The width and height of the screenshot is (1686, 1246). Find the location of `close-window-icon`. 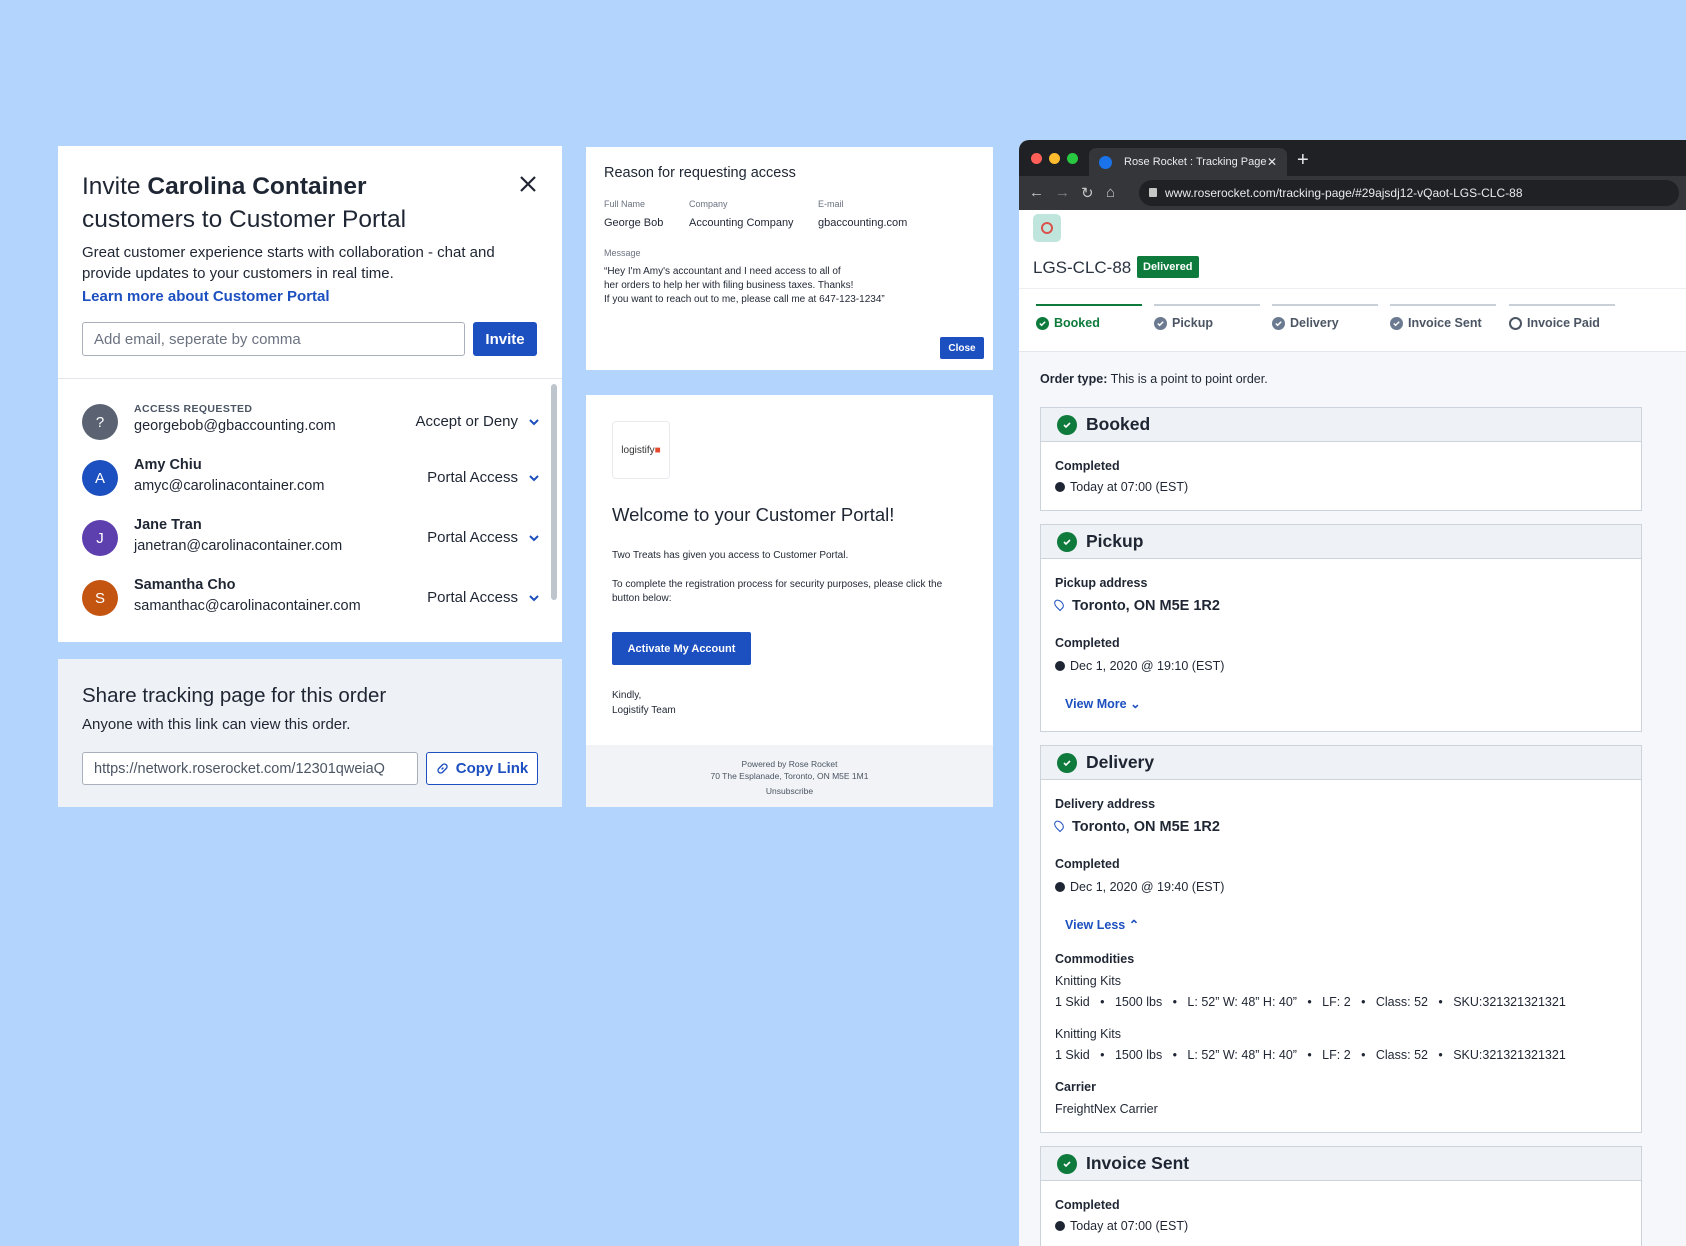

close-window-icon is located at coordinates (1036, 158).